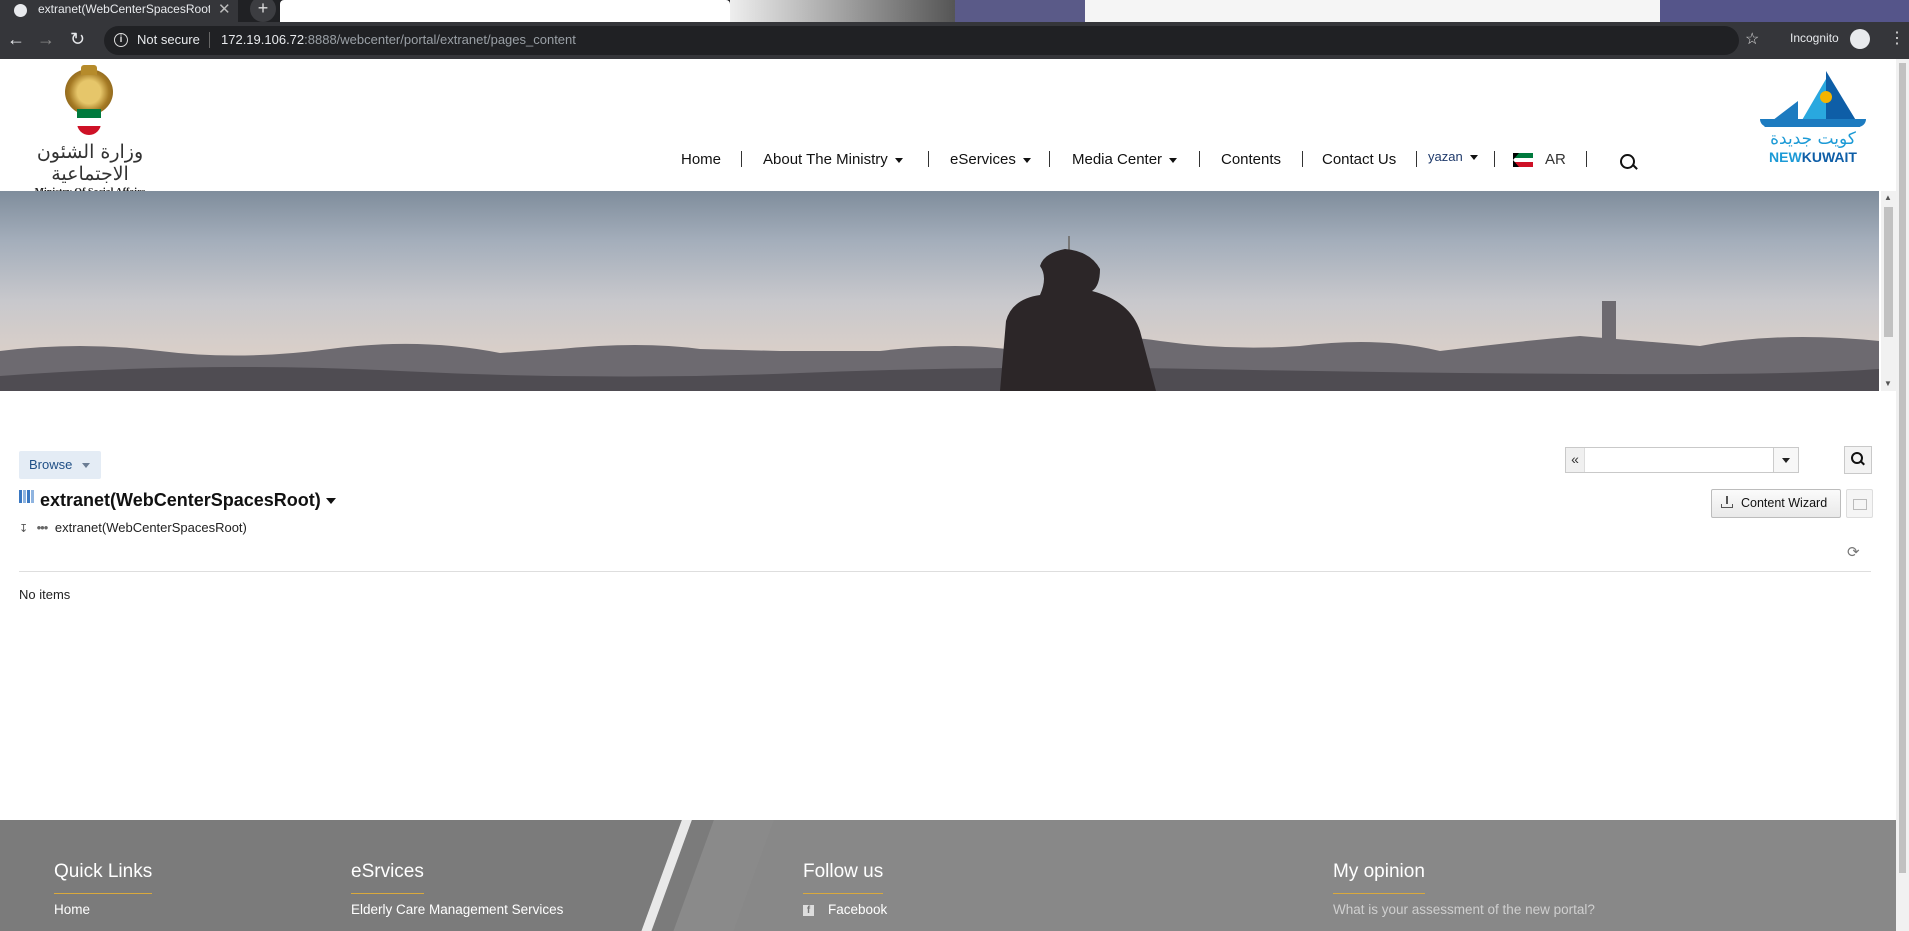  I want to click on reload-icon: ↻, so click(77, 39).